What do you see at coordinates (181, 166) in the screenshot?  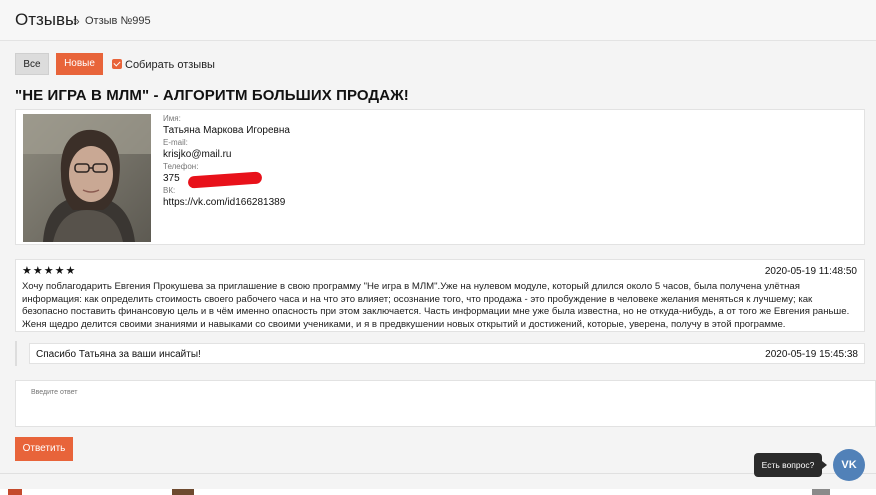 I see `phone-label: Телефон:` at bounding box center [181, 166].